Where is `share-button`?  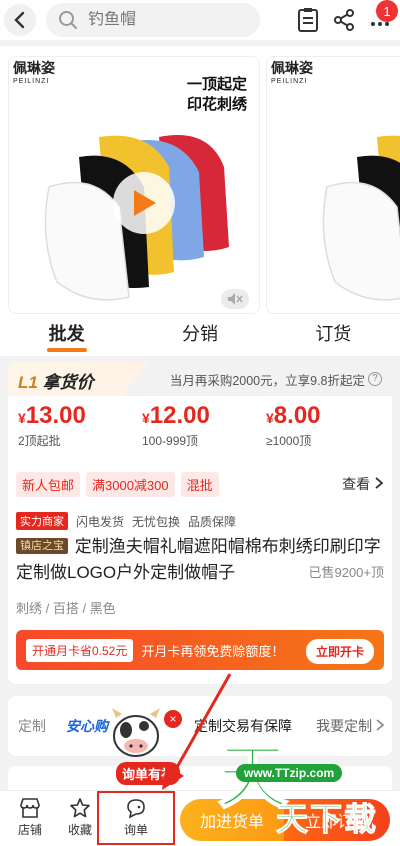
share-button is located at coordinates (344, 20).